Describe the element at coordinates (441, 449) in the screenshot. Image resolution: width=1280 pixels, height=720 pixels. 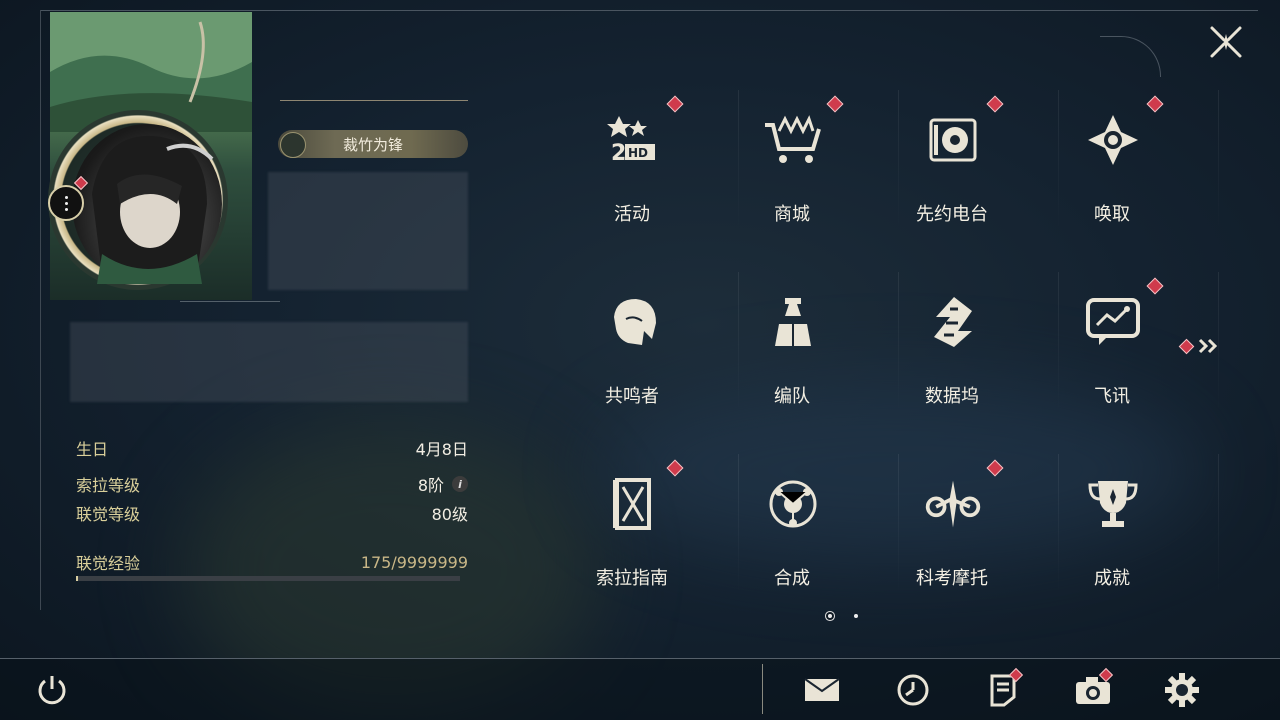
I see `stat-value: 4月8日` at that location.